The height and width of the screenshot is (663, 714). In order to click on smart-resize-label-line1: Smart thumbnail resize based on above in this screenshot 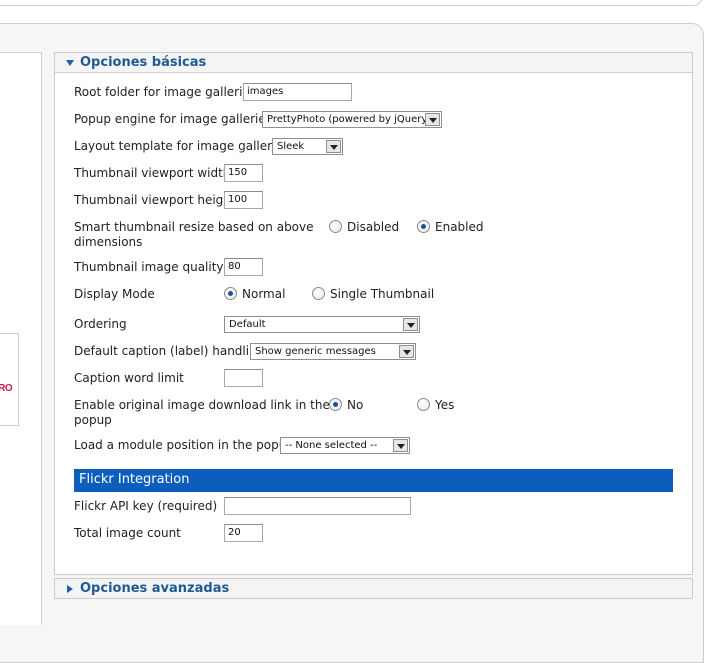, I will do `click(194, 227)`.